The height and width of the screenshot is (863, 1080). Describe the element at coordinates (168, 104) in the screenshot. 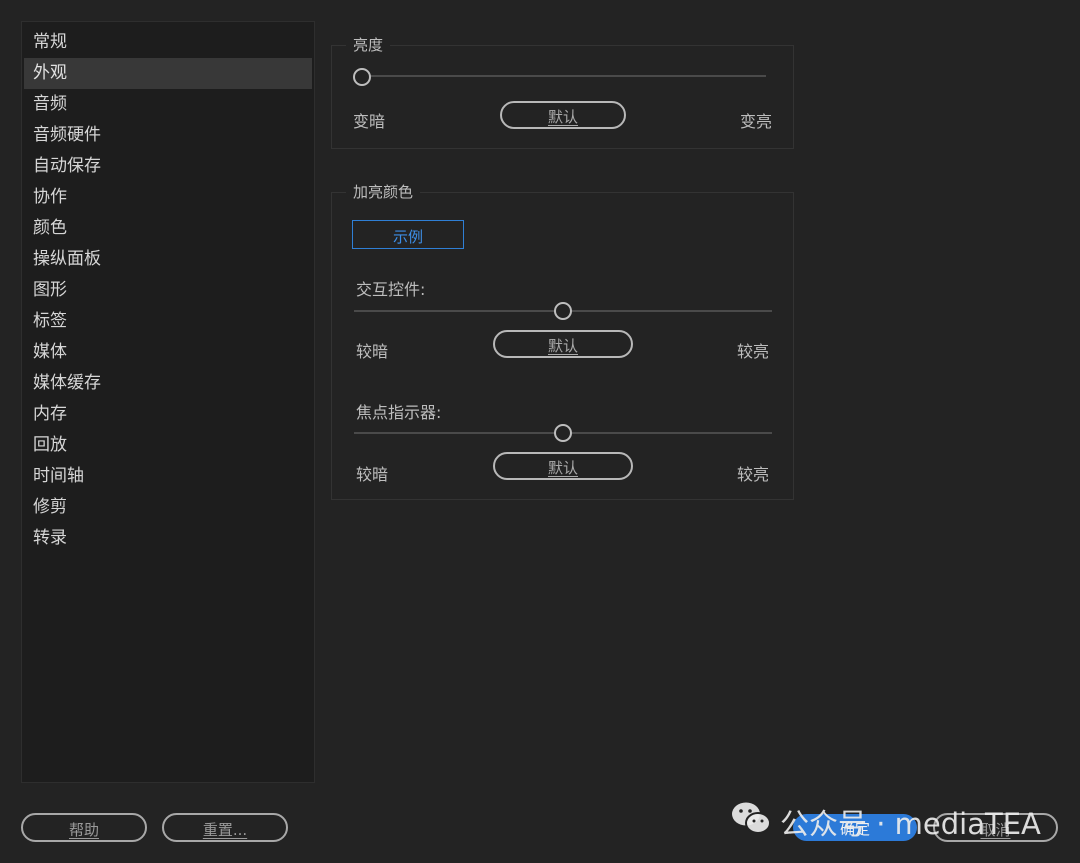

I see `sidebar-item-audio: 音频` at that location.